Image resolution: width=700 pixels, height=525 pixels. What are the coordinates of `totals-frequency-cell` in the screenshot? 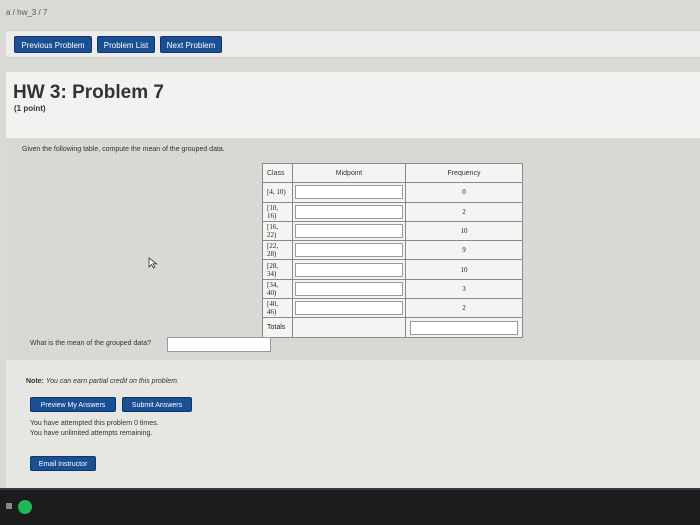 It's located at (464, 327).